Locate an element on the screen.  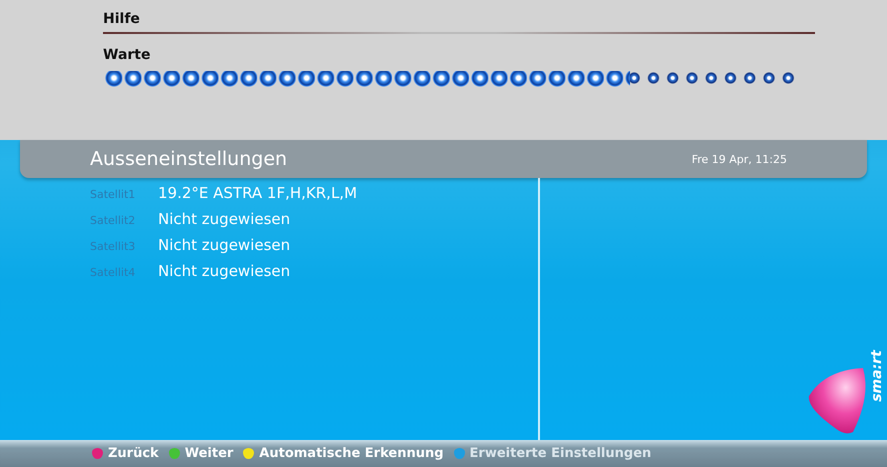
satellite-label: Satellit2 is located at coordinates (113, 220).